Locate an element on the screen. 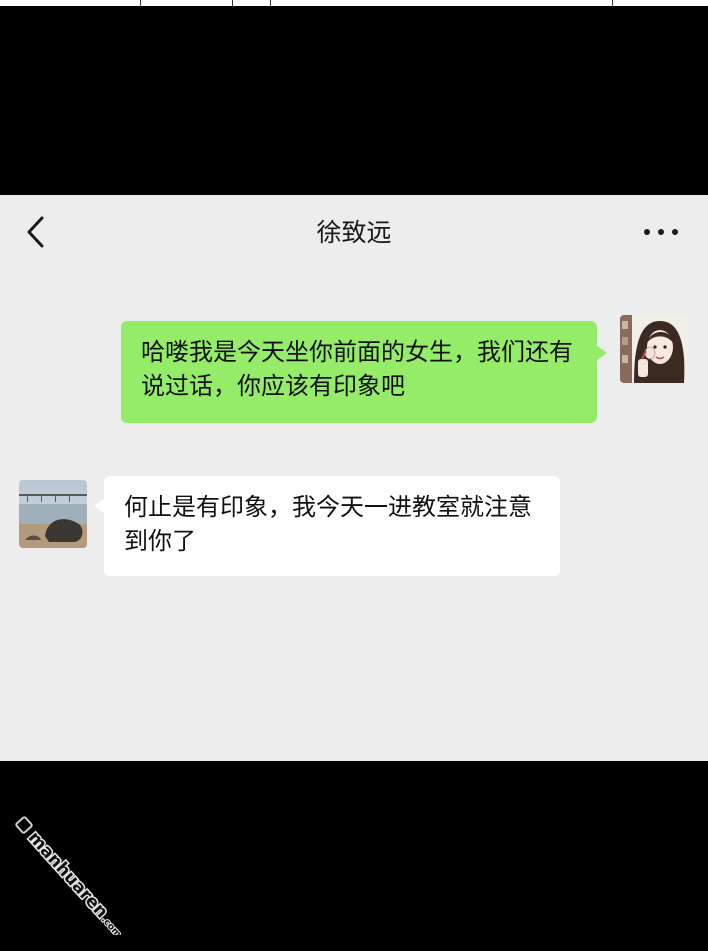  chat-navbar: 徐致远 is located at coordinates (354, 233).